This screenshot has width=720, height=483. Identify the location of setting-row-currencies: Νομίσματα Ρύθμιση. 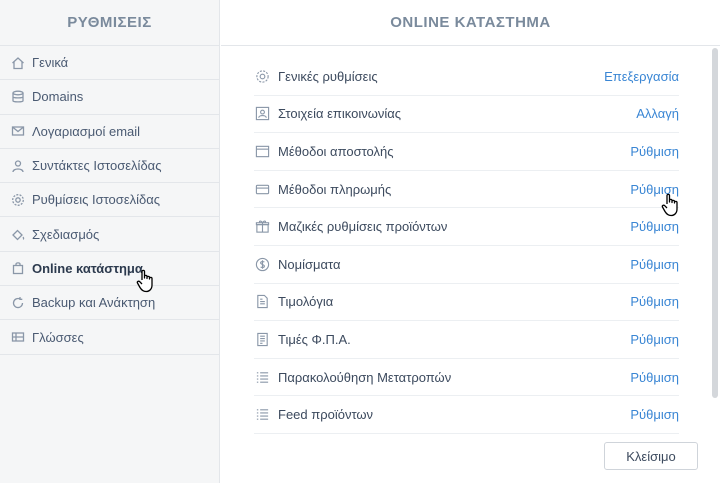
(466, 265).